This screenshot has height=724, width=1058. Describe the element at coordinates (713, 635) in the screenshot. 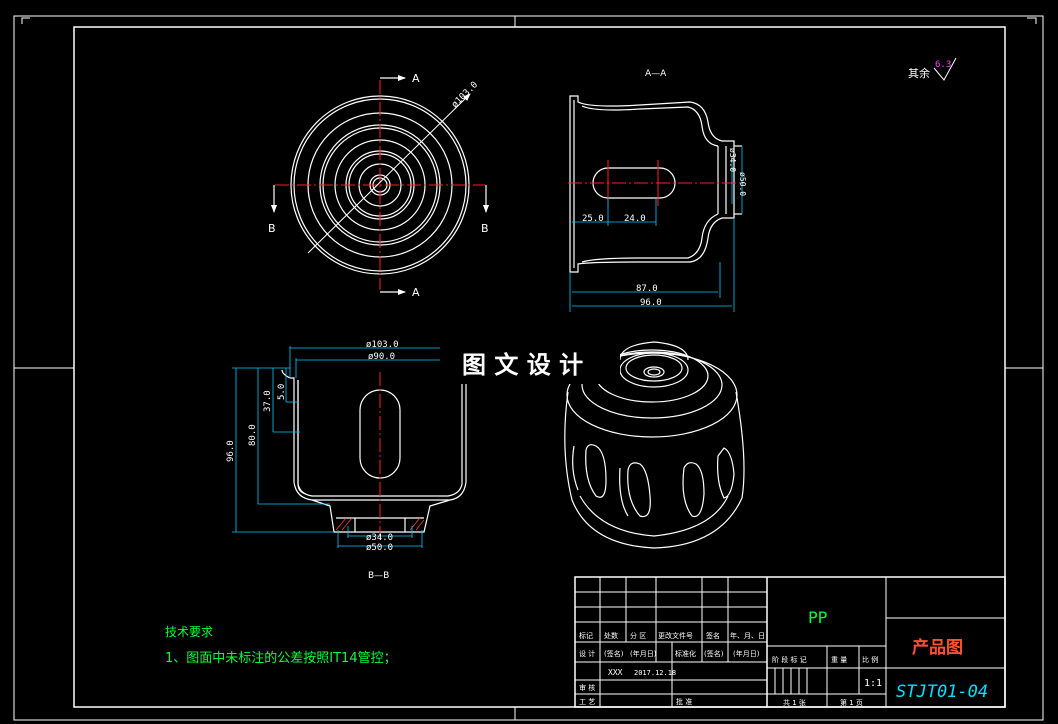

I see `tb-qianming: 签名` at that location.